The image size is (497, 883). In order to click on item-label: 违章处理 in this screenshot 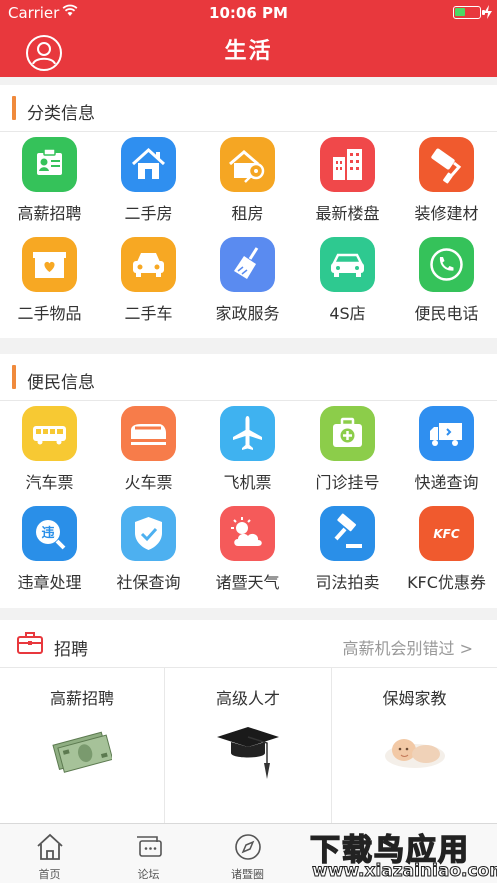, I will do `click(49, 582)`.